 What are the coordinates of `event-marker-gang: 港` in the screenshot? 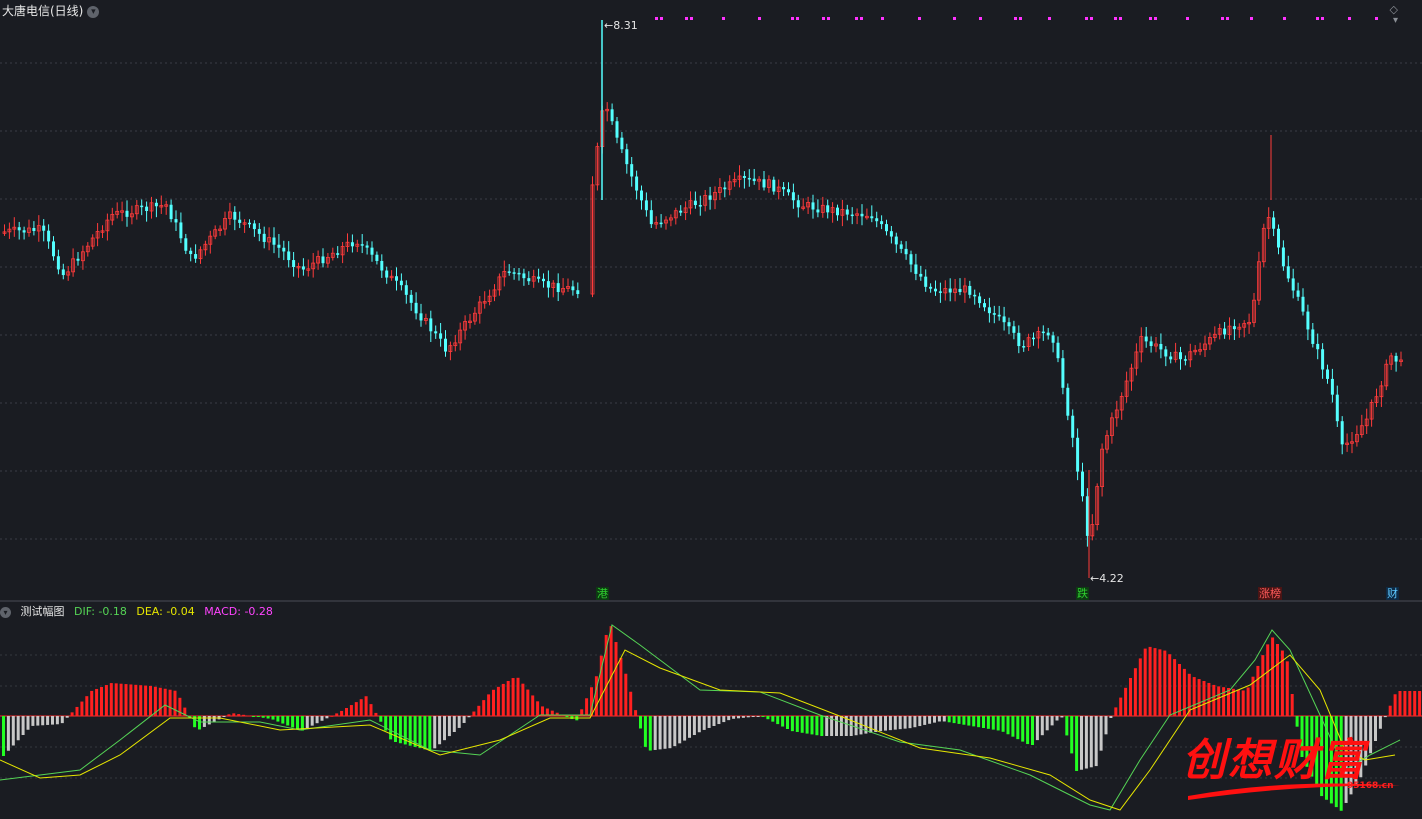 It's located at (602, 593).